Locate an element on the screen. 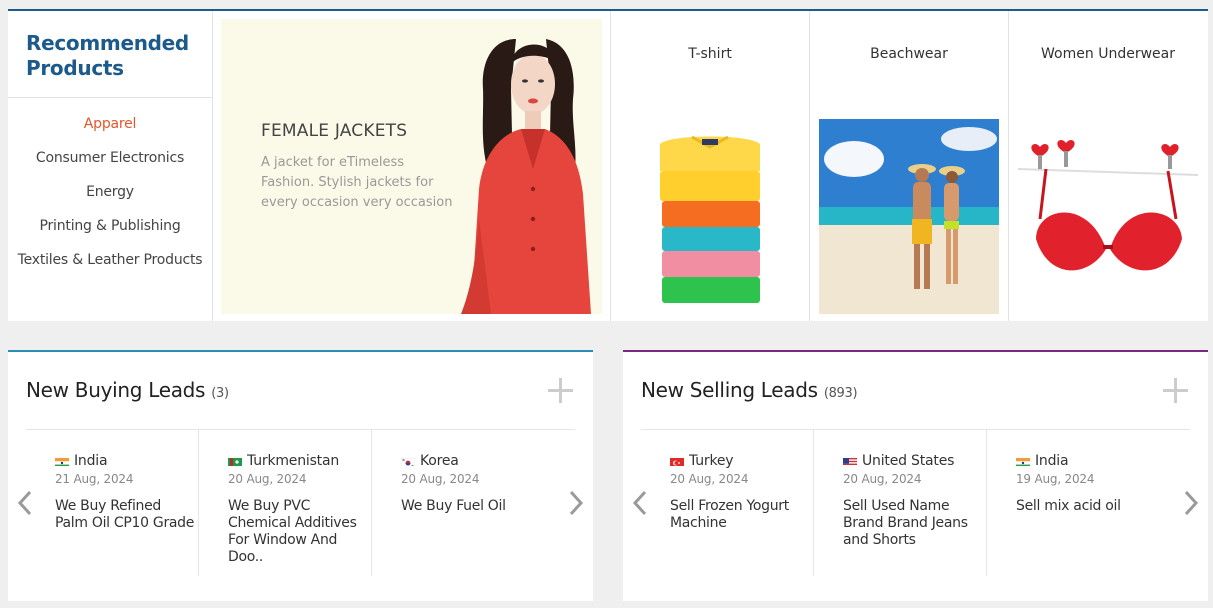 This screenshot has width=1213, height=608. turkey-flag-icon is located at coordinates (677, 461).